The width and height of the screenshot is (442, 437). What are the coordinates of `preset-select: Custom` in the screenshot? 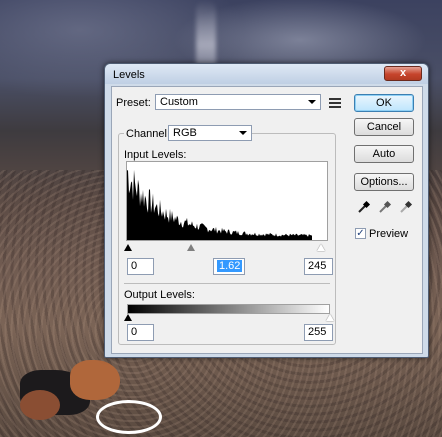 It's located at (238, 102).